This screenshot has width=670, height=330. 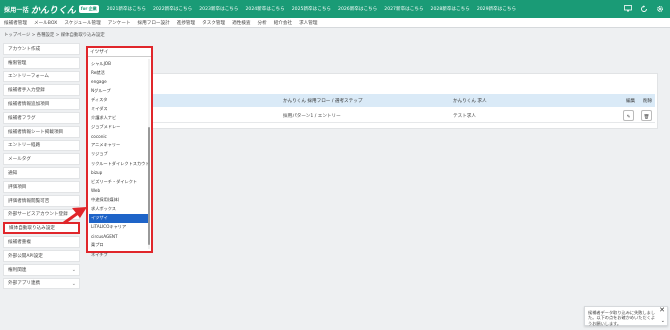 I want to click on sidebar-item-mail-tags: メールタグ, so click(x=41, y=159).